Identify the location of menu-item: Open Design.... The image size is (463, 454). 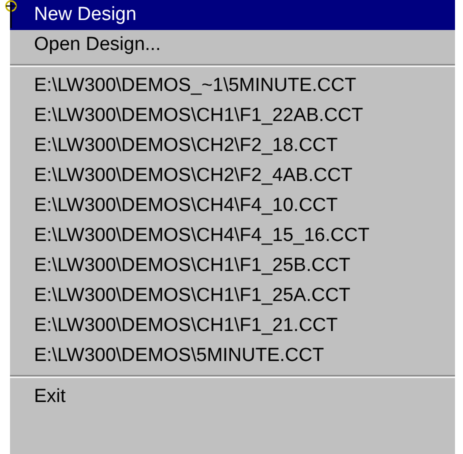
(232, 45).